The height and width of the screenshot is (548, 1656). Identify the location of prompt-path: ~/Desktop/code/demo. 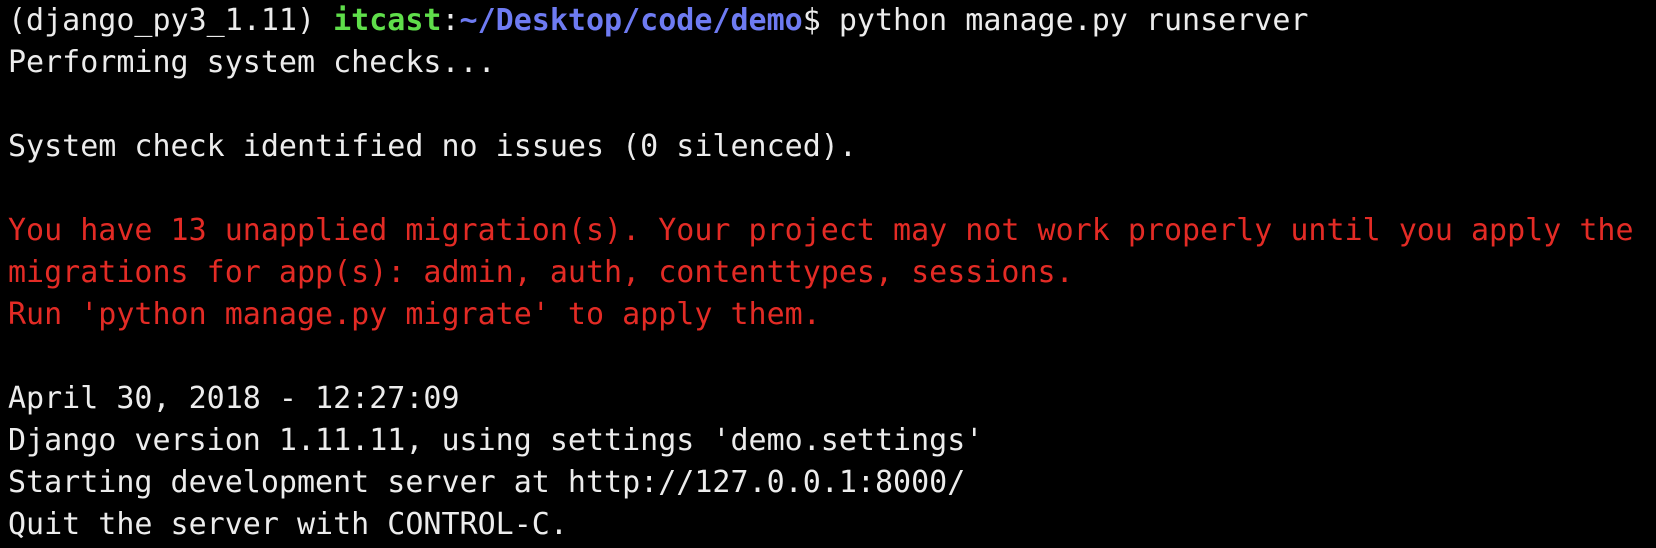
(631, 20).